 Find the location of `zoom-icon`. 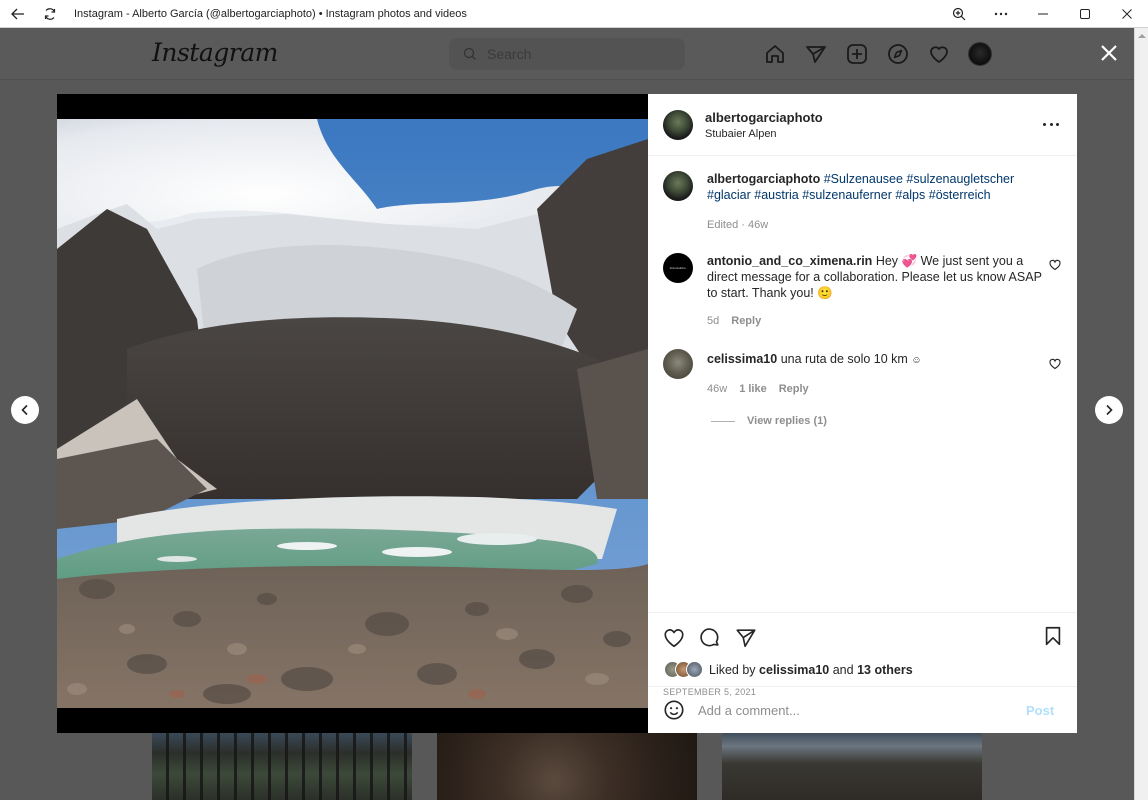

zoom-icon is located at coordinates (959, 13).